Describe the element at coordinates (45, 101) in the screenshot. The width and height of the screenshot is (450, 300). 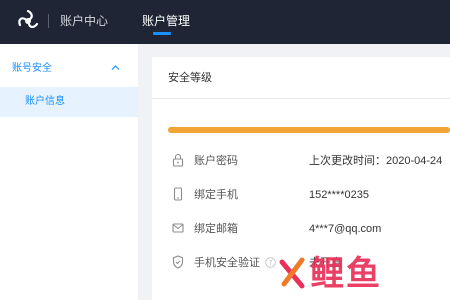
I see `sidebar-item-label: 账户信息` at that location.